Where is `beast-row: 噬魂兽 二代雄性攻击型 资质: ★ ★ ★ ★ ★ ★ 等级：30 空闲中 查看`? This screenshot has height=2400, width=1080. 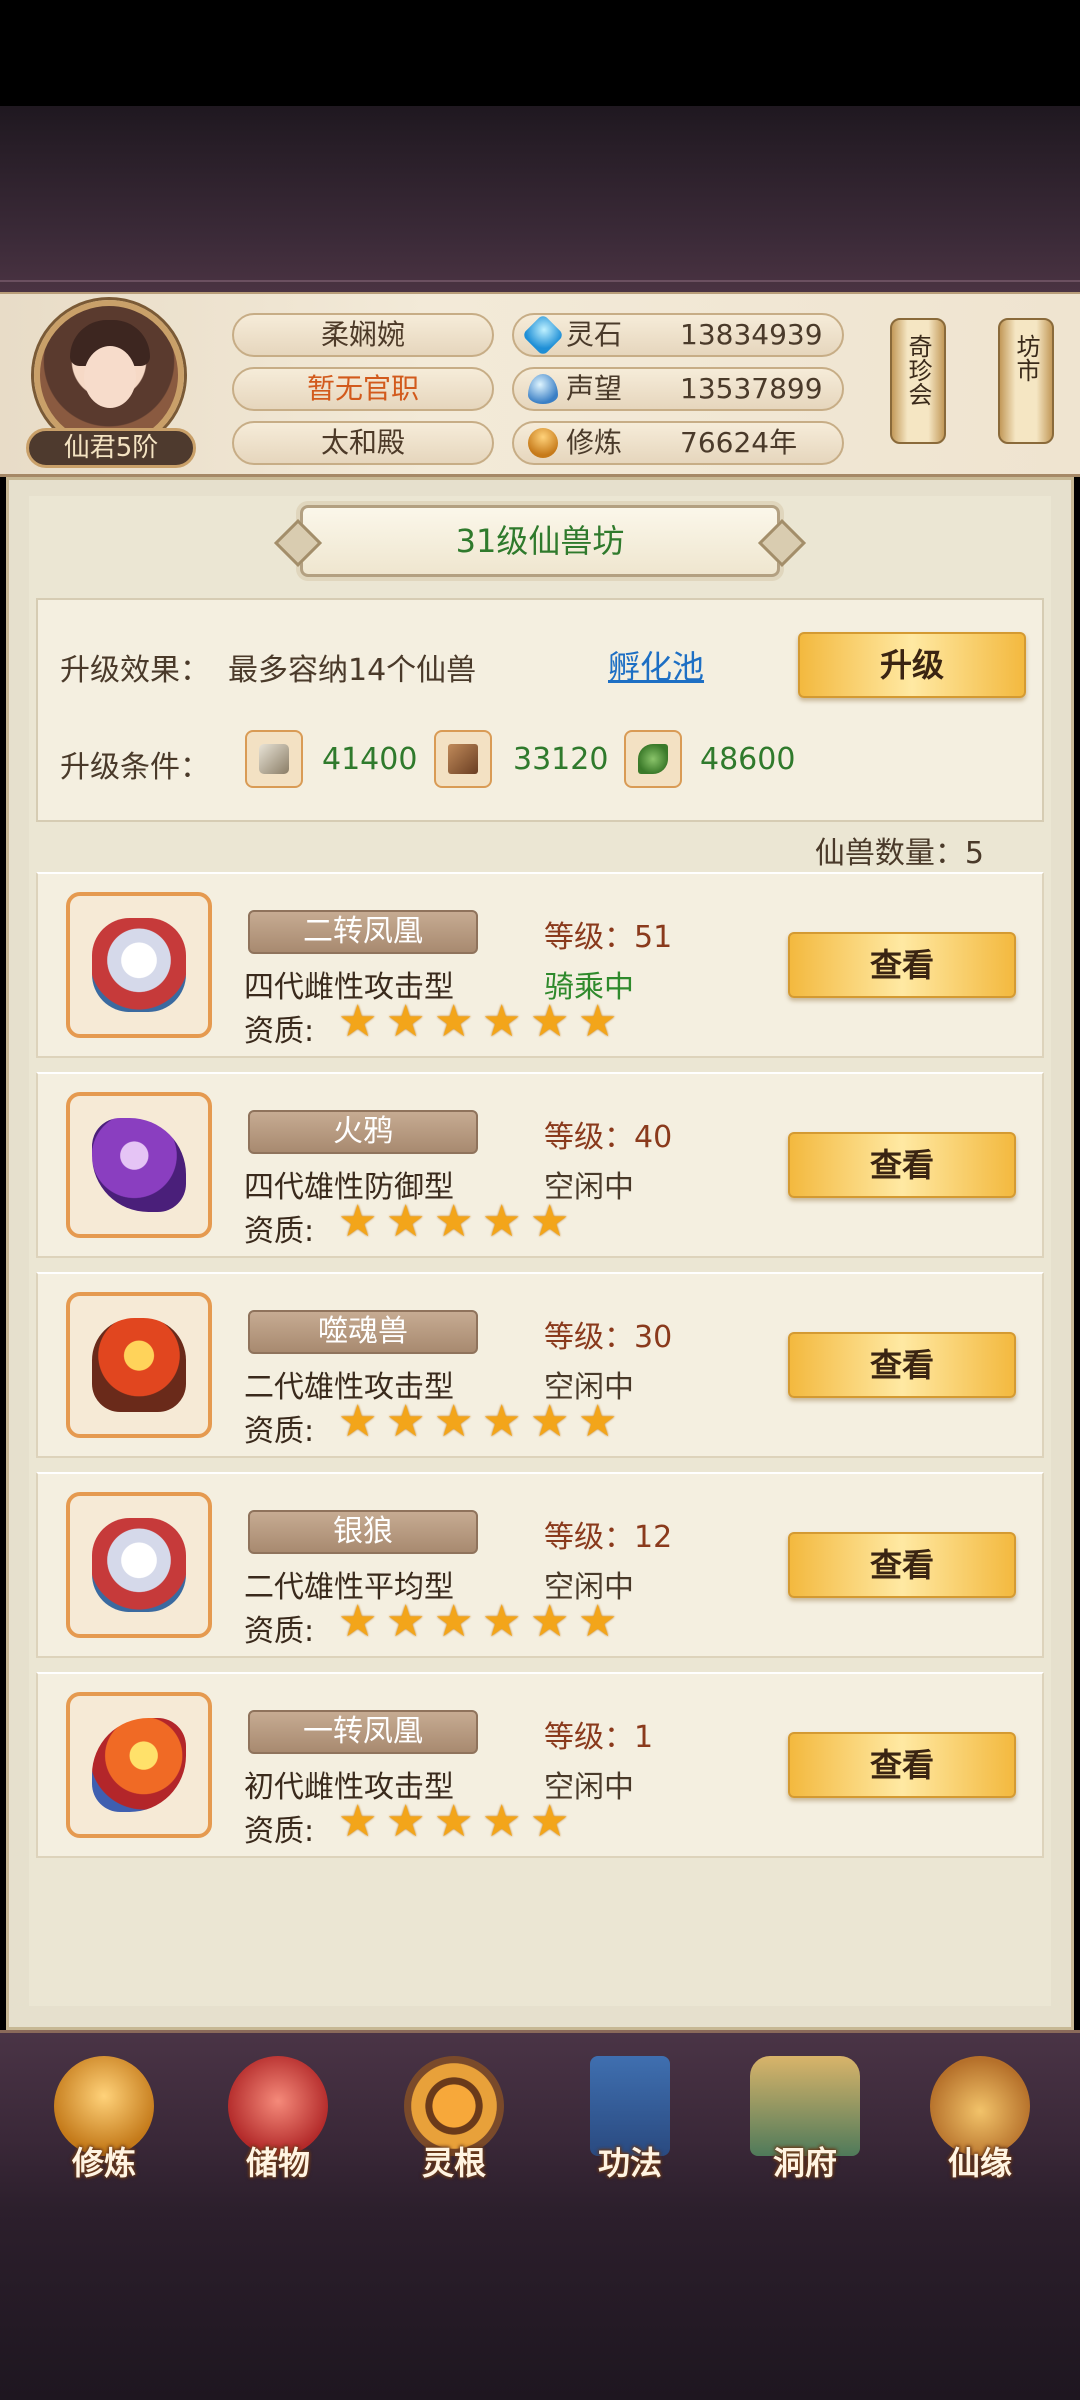
beast-row: 噬魂兽 二代雄性攻击型 资质: ★ ★ ★ ★ ★ ★ 等级：30 空闲中 查看 is located at coordinates (540, 1365).